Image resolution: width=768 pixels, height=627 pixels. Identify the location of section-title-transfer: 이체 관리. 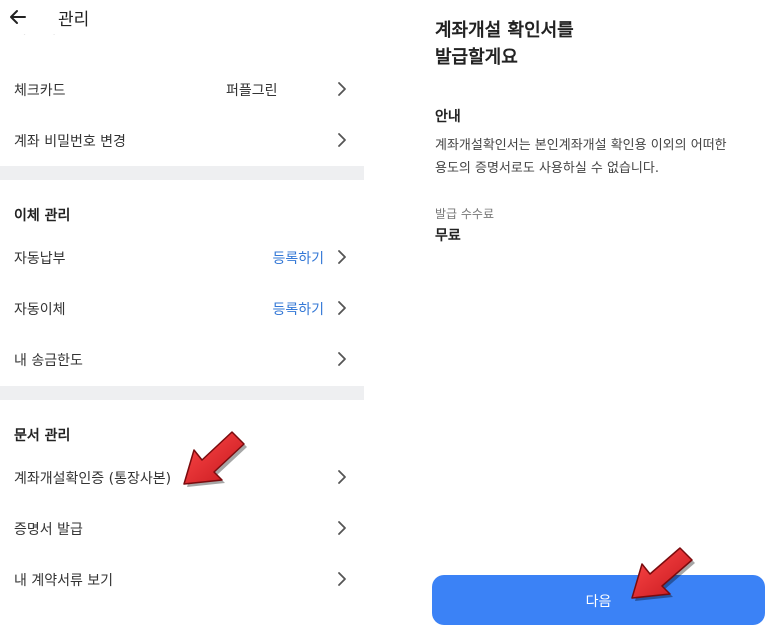
(42, 216).